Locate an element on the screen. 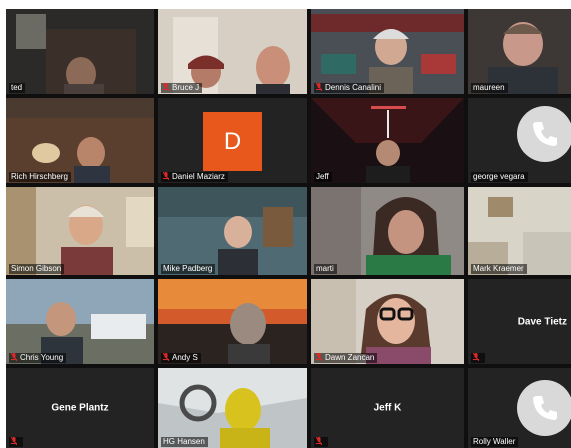  participant-name: Jeff is located at coordinates (323, 177).